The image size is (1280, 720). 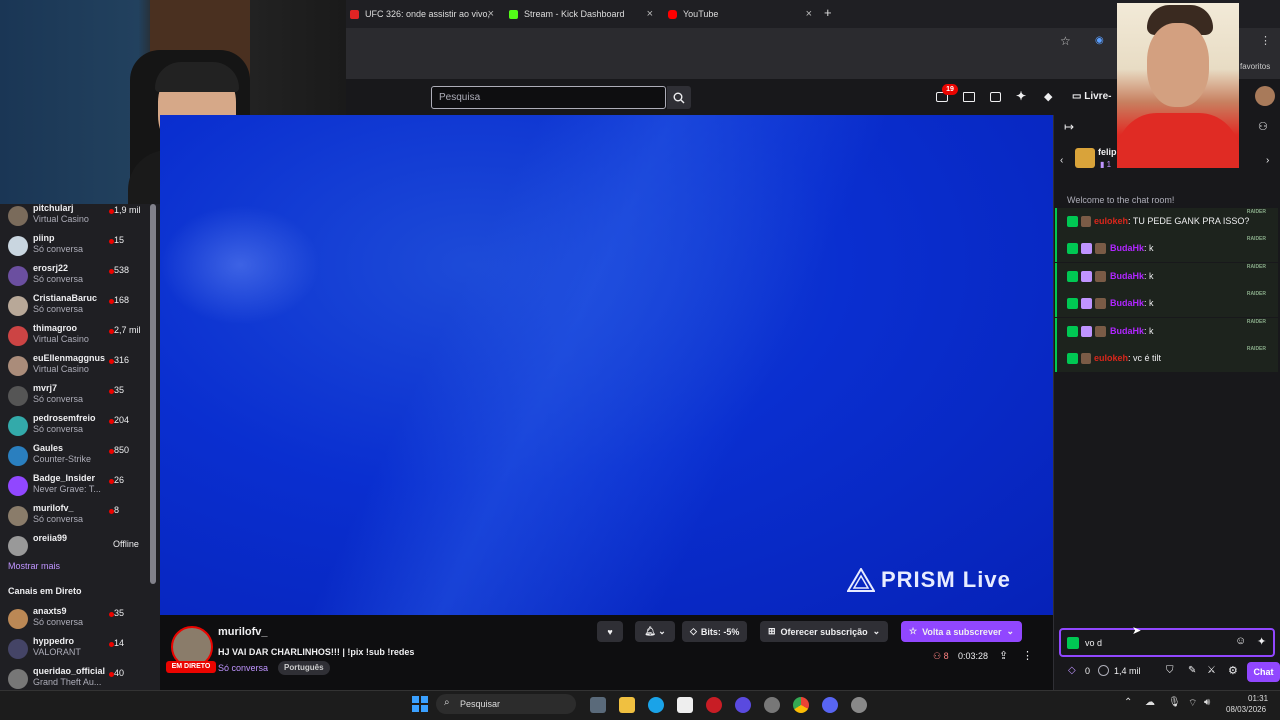 I want to click on collapse-chat-icon: ↦, so click(x=1069, y=127).